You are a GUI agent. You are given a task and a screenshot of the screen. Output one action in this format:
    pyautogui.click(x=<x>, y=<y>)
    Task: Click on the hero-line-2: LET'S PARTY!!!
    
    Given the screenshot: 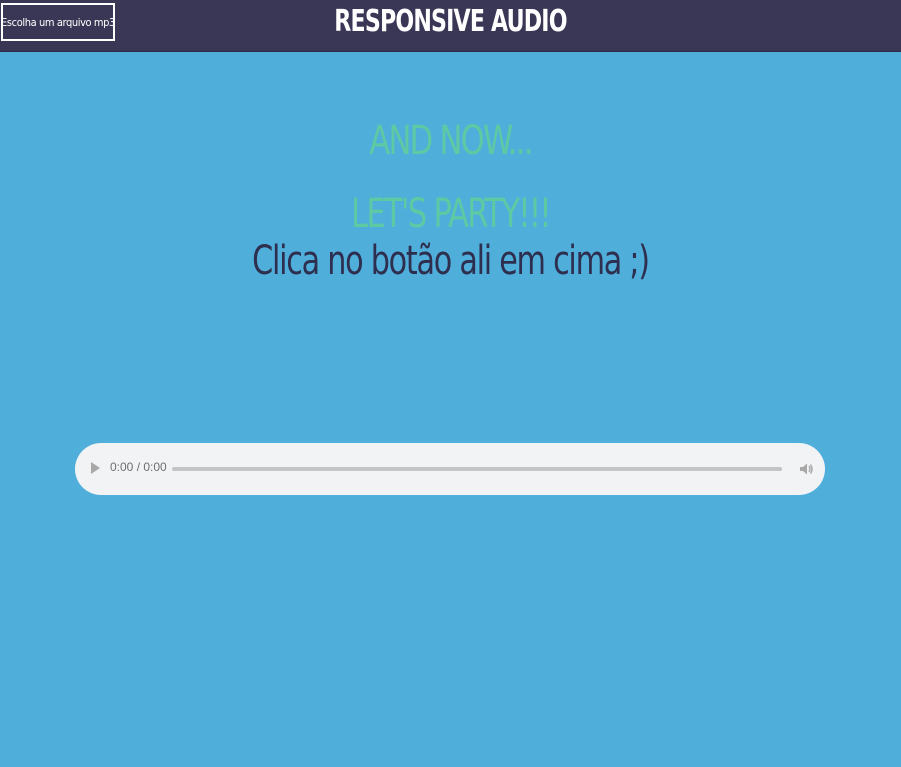 What is the action you would take?
    pyautogui.click(x=451, y=214)
    